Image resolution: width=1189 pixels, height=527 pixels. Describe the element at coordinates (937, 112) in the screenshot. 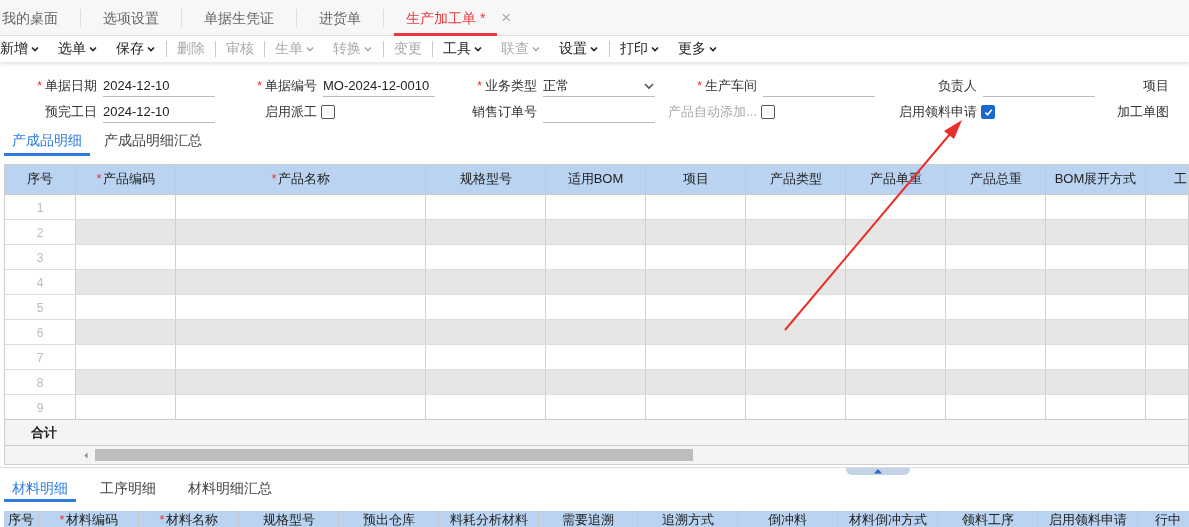

I see `field-label: 启用领料申请` at that location.